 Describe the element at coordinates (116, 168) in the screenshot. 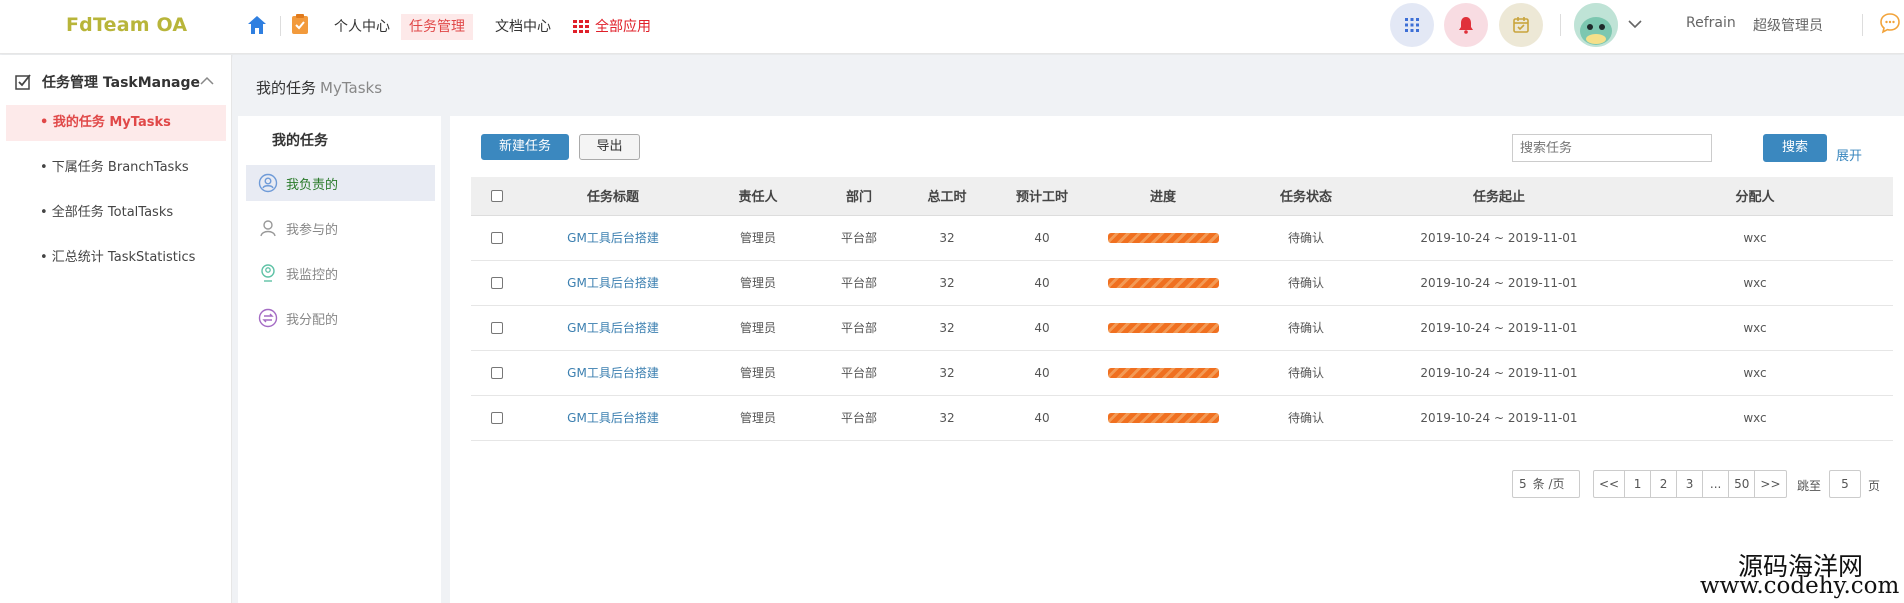

I see `sidebar-item-branch-tasks: • 下属任务 BranchTasks` at that location.